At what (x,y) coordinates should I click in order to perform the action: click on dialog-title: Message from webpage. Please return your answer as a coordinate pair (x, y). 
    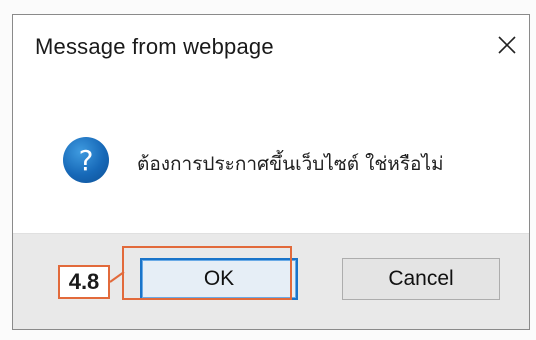
    Looking at the image, I should click on (154, 46).